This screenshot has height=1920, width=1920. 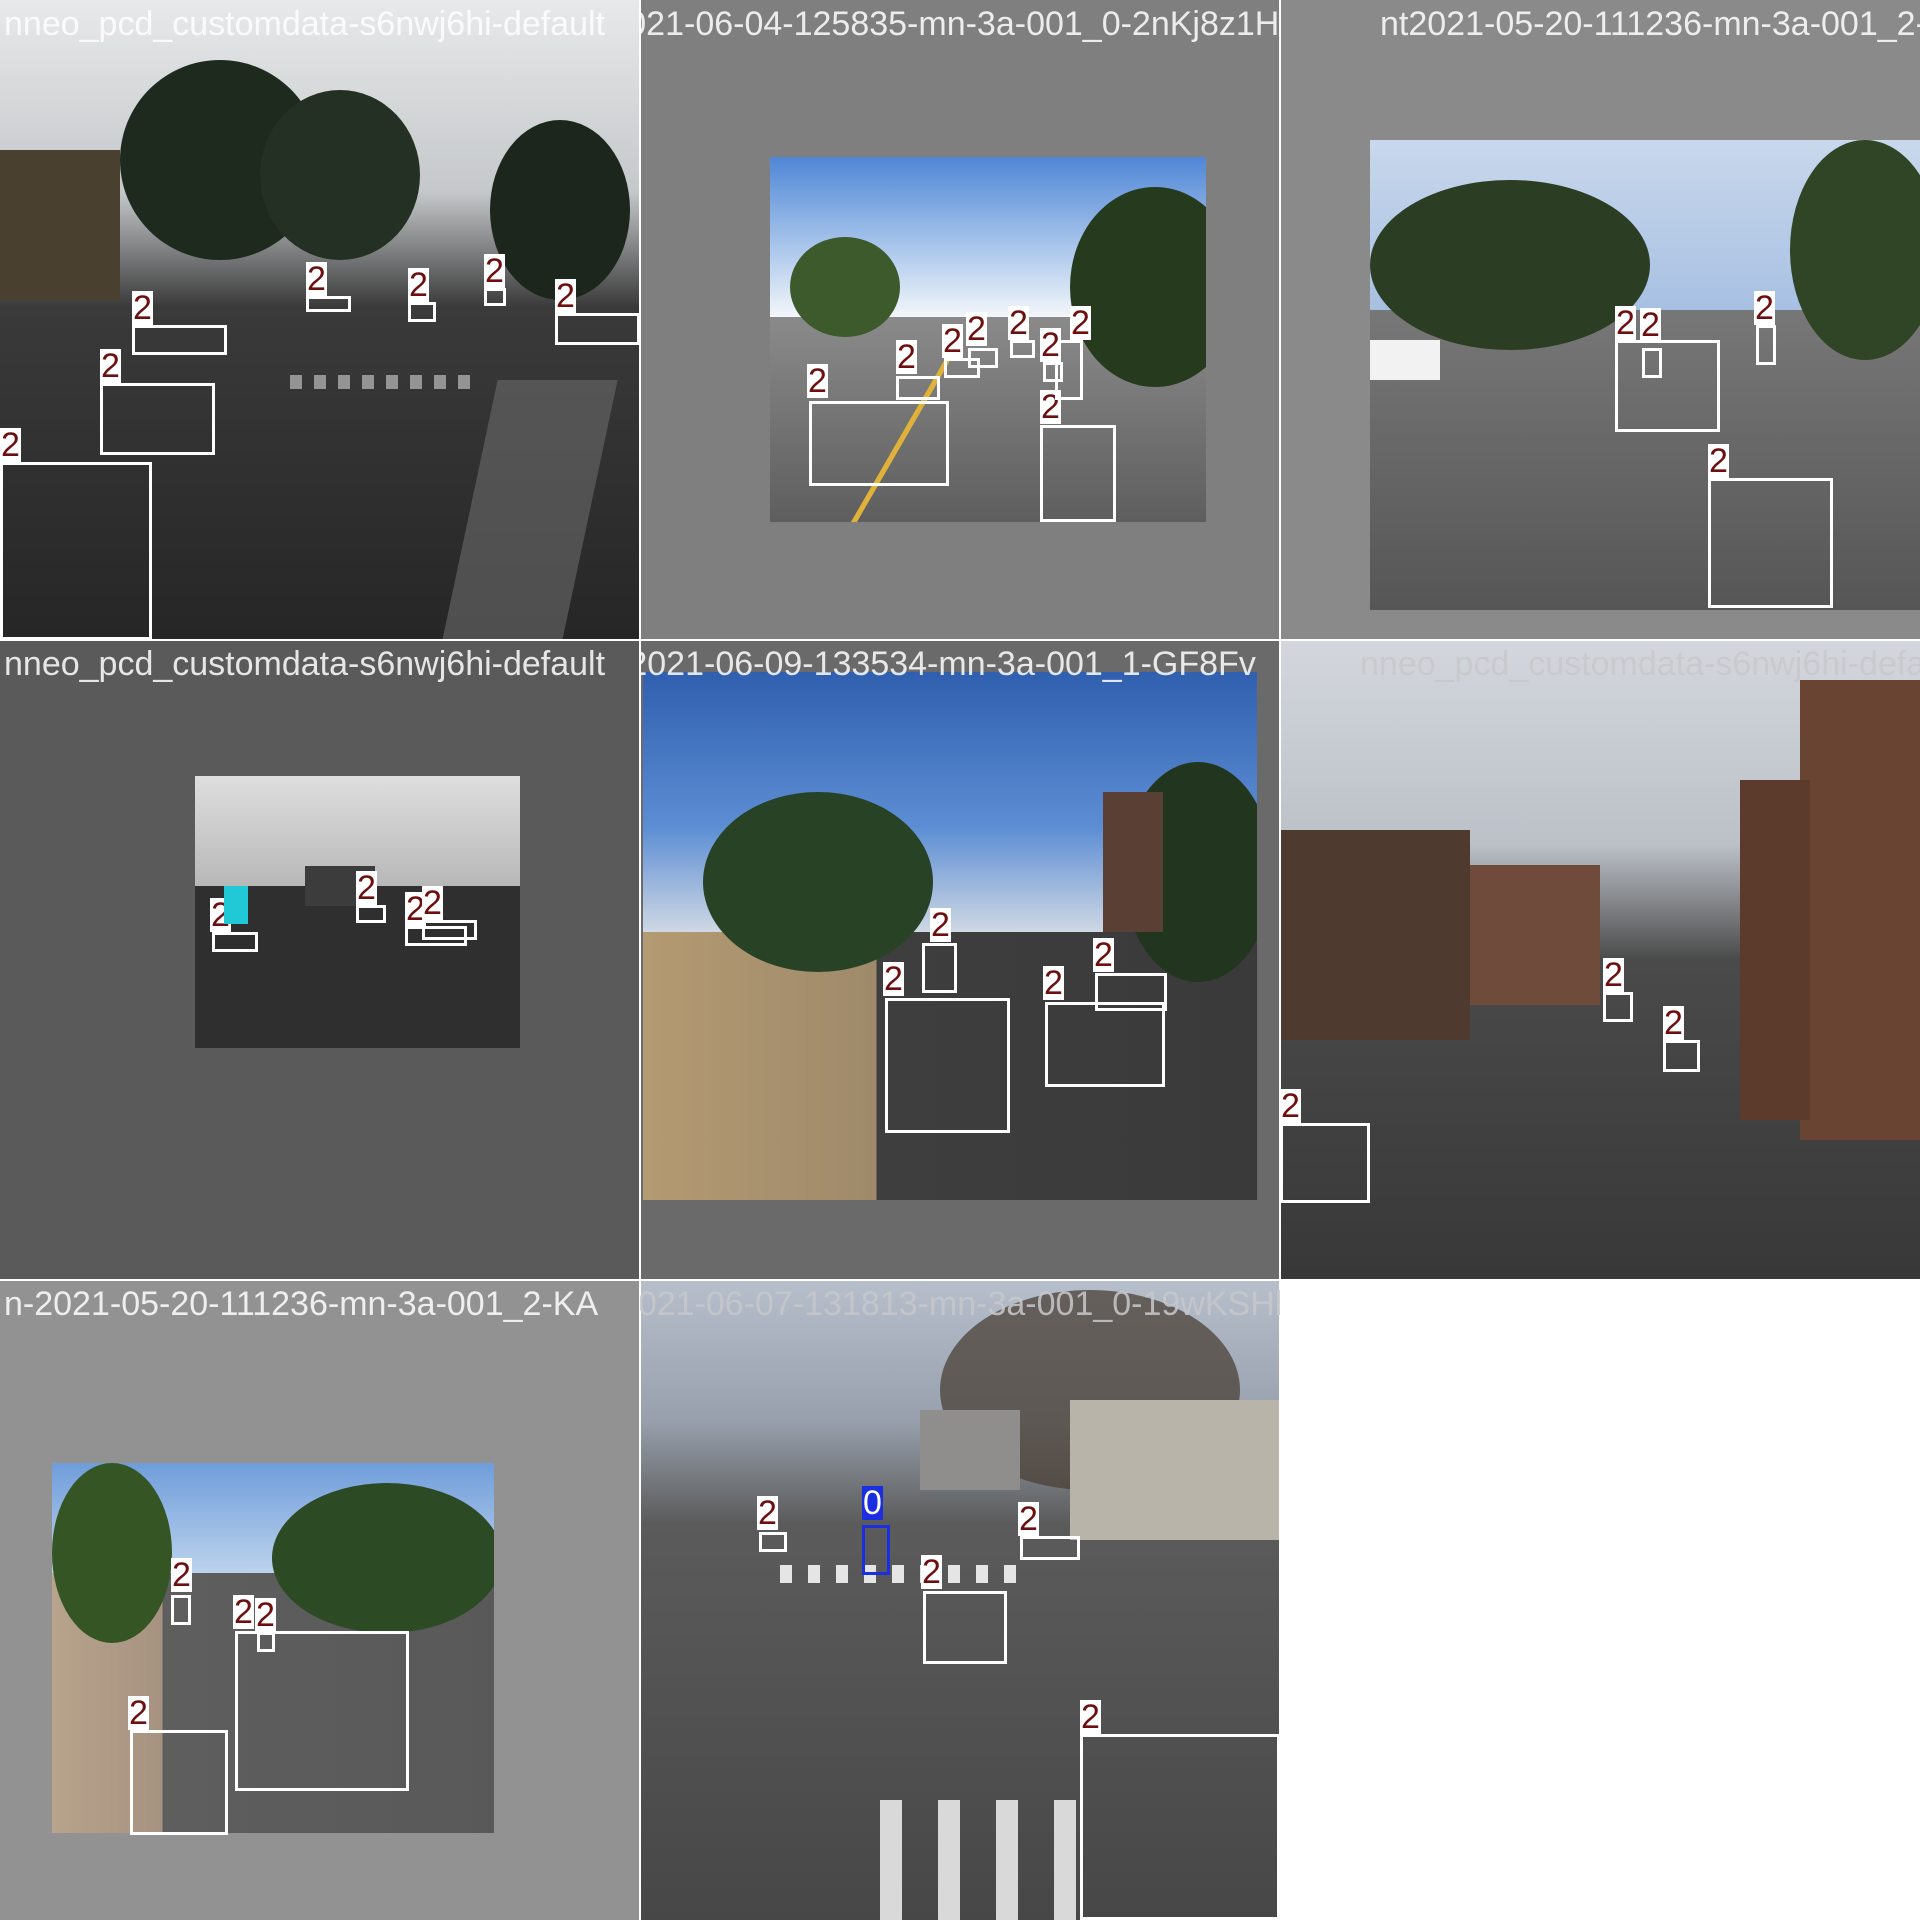 What do you see at coordinates (1535, 935) in the screenshot?
I see `state-theater` at bounding box center [1535, 935].